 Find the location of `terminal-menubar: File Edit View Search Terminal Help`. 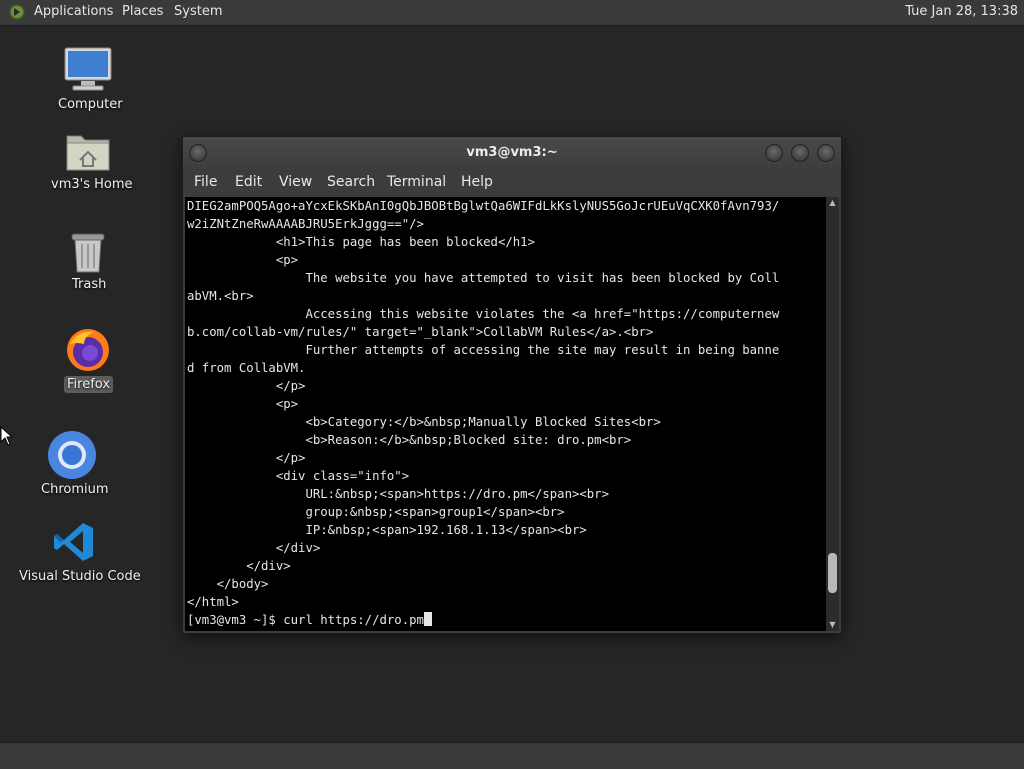

terminal-menubar: File Edit View Search Terminal Help is located at coordinates (512, 183).